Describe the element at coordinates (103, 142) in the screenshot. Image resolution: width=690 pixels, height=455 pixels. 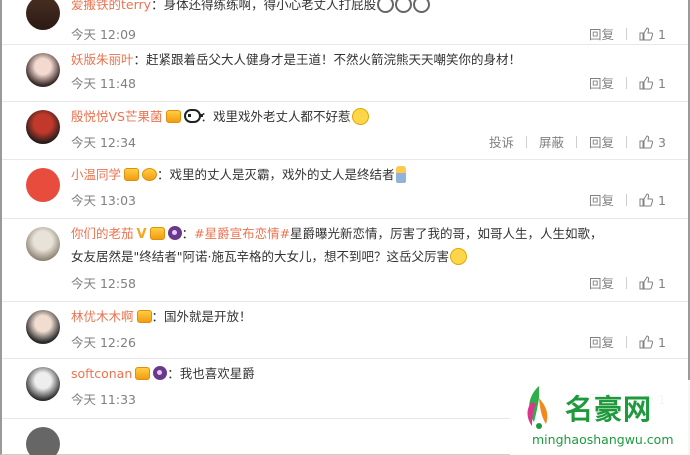
I see `timestamp: 今天 12:34` at that location.